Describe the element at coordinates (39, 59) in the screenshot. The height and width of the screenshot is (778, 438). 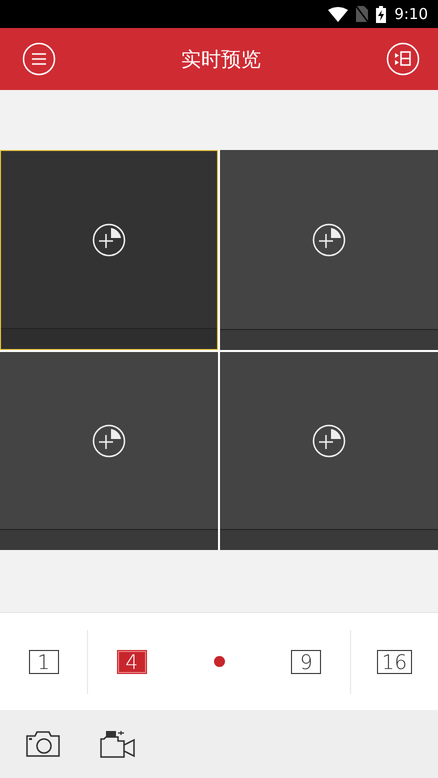
I see `menu-button` at that location.